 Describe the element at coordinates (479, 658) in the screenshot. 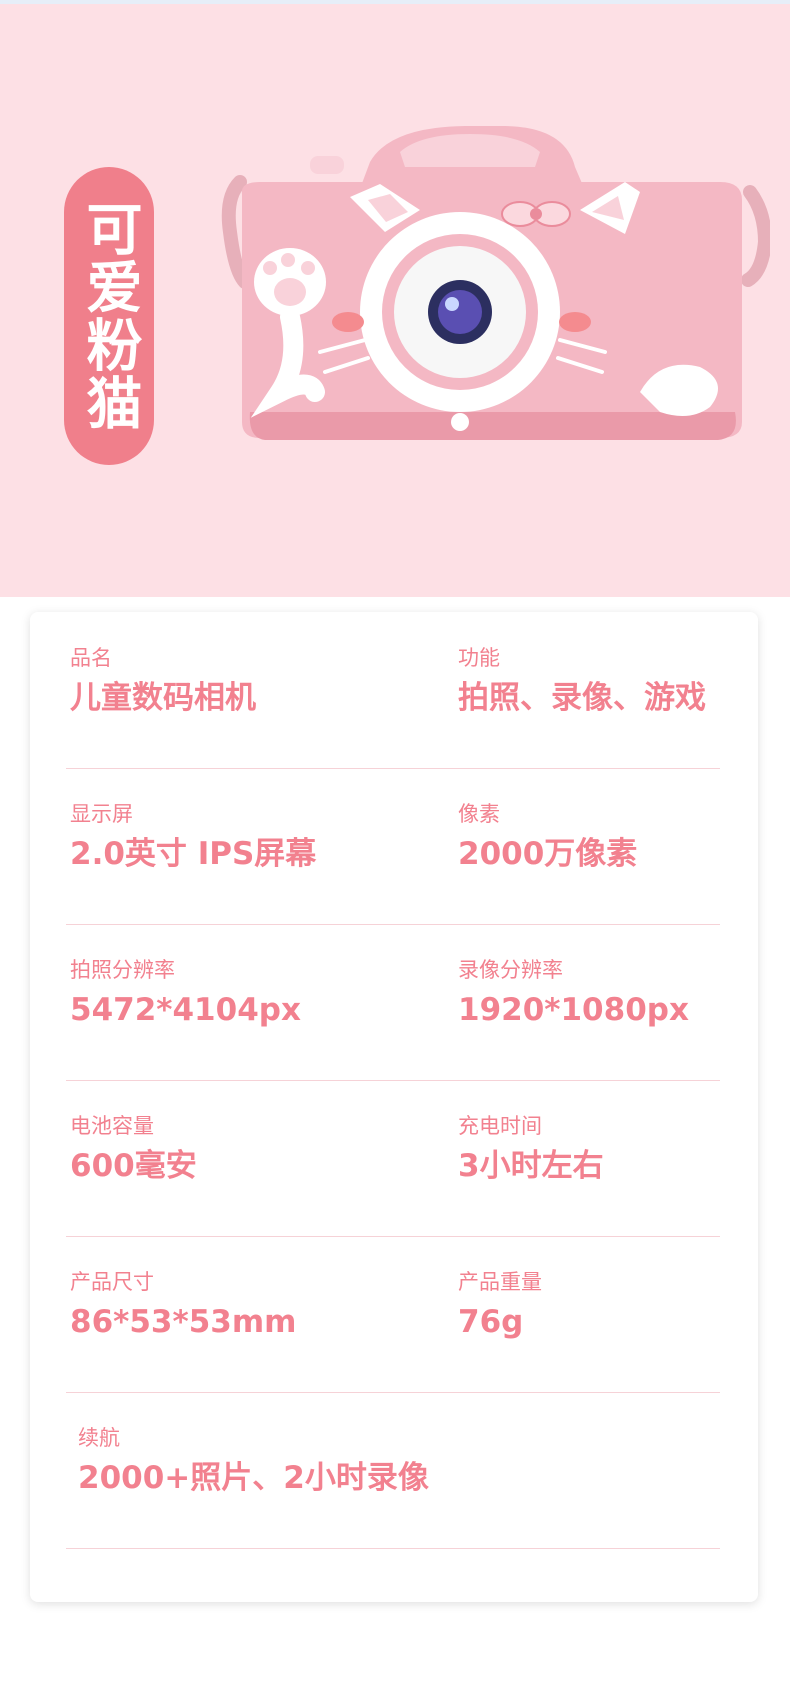

I see `spec-label: 功能` at that location.